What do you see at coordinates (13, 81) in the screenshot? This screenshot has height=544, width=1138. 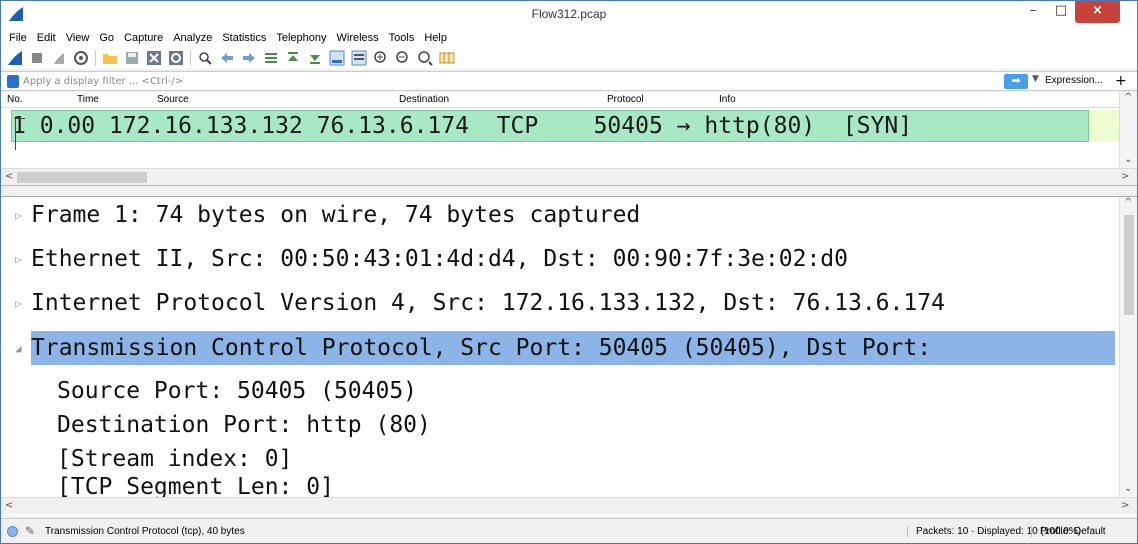 I see `bookmark-icon` at bounding box center [13, 81].